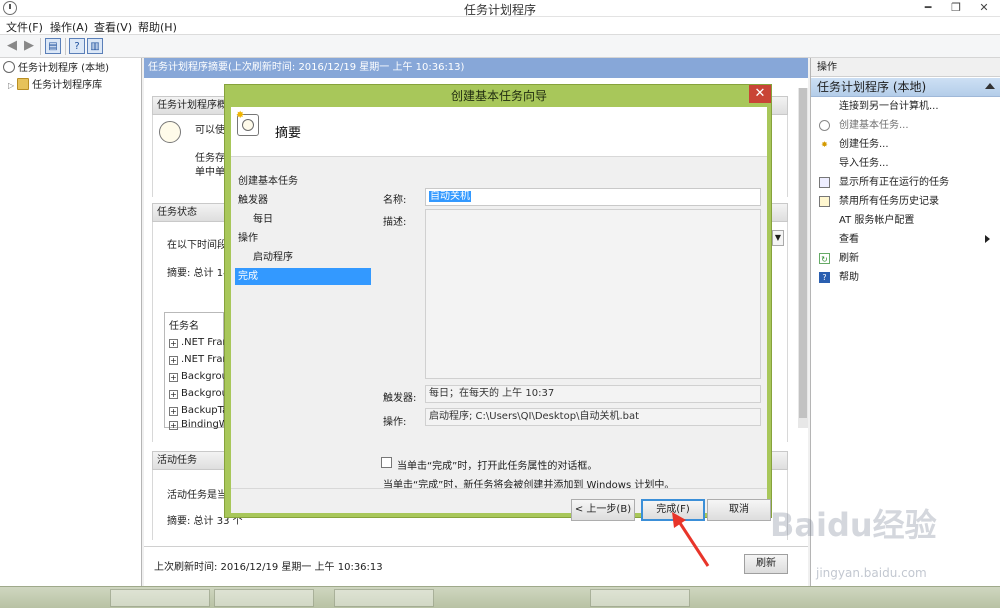 The image size is (1000, 608). Describe the element at coordinates (210, 172) in the screenshot. I see `overview-text: 单中单` at that location.